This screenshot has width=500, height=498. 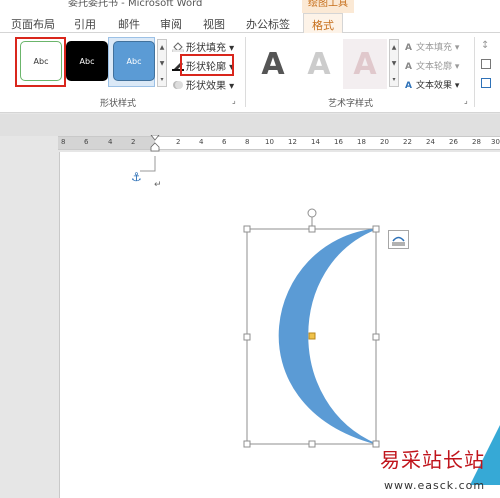 What do you see at coordinates (269, 142) in the screenshot?
I see `ruler-tick: 10` at bounding box center [269, 142].